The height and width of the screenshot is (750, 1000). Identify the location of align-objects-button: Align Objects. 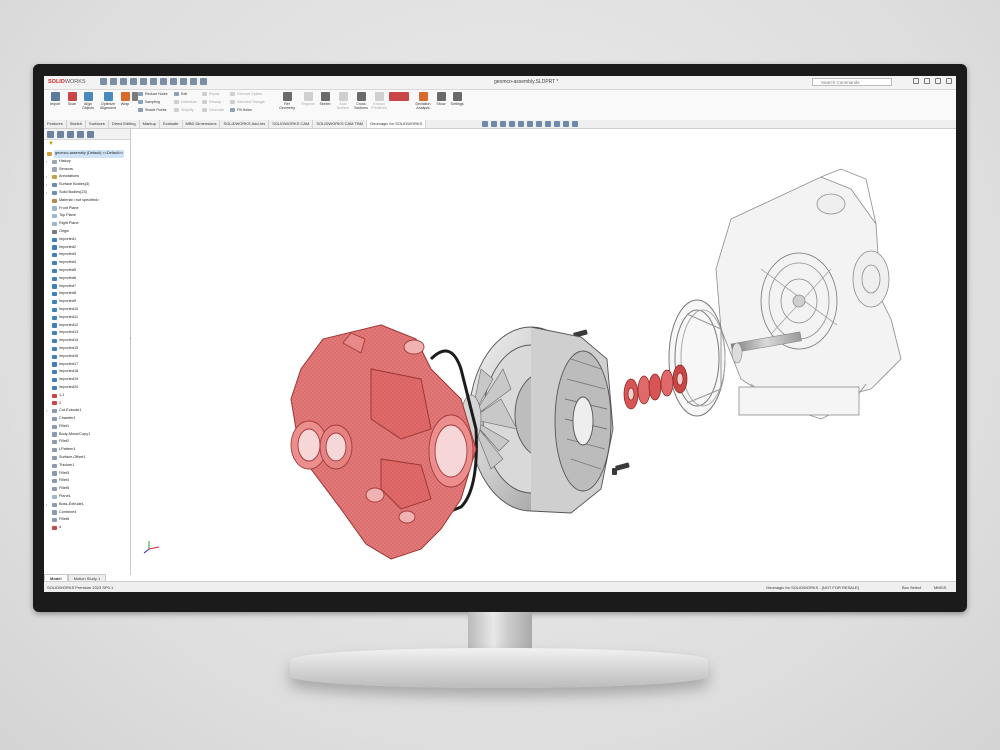
(88, 101).